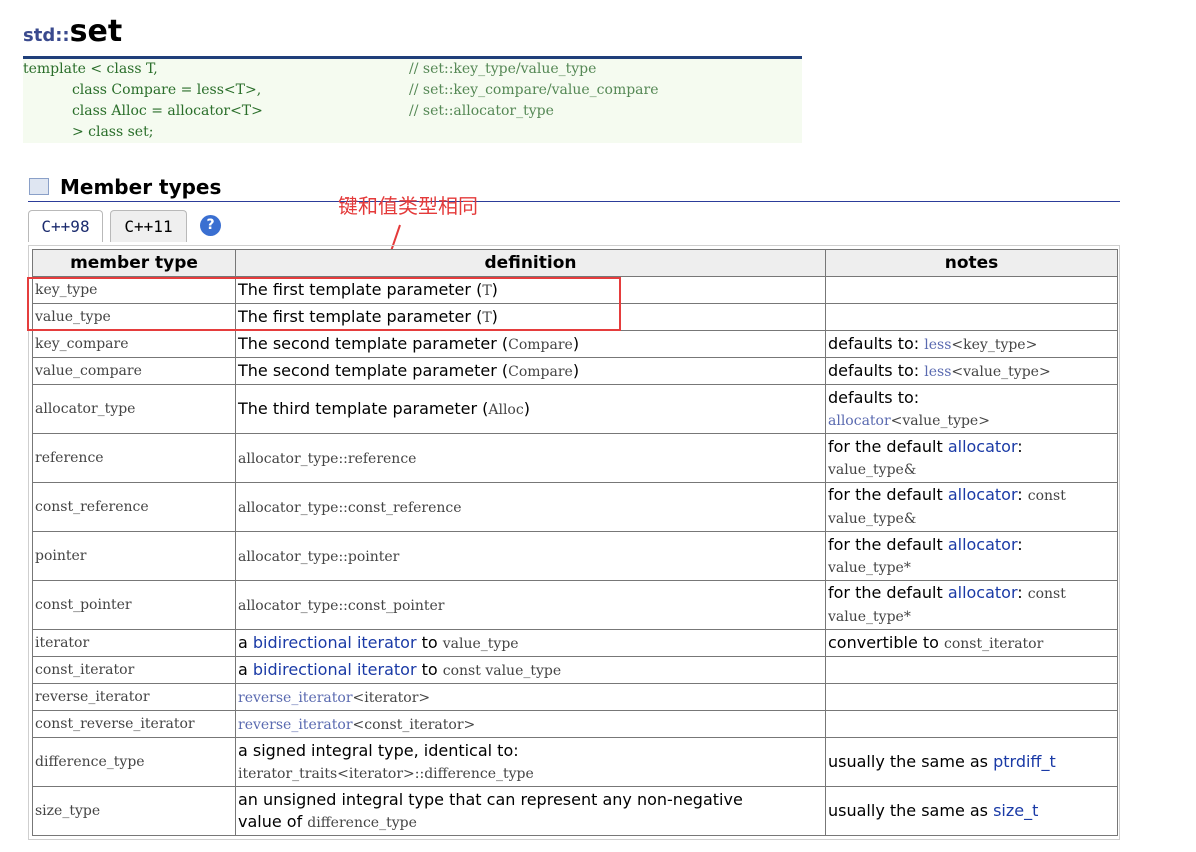 The height and width of the screenshot is (852, 1196). What do you see at coordinates (530, 605) in the screenshot?
I see `definition-cell: allocator_type::const_pointer` at bounding box center [530, 605].